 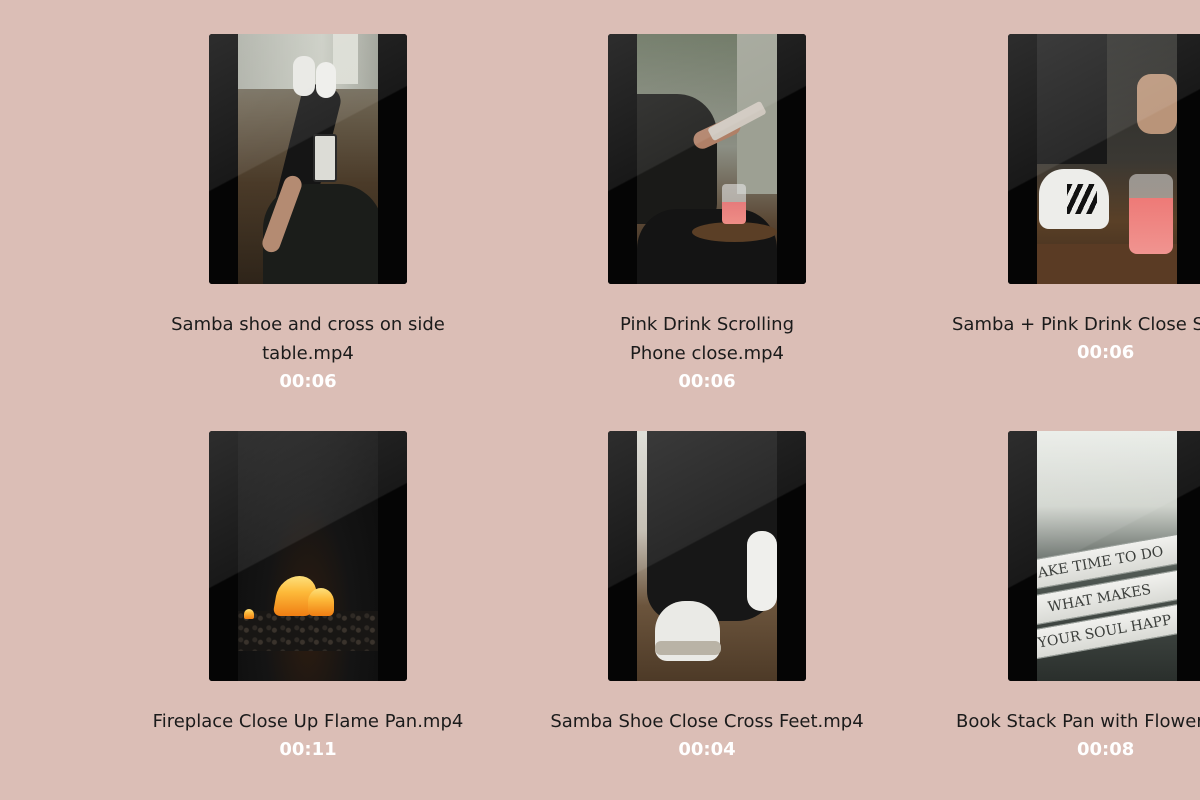 What do you see at coordinates (707, 339) in the screenshot?
I see `video-title: Pink Drink Scrolling Phone close.mp4` at bounding box center [707, 339].